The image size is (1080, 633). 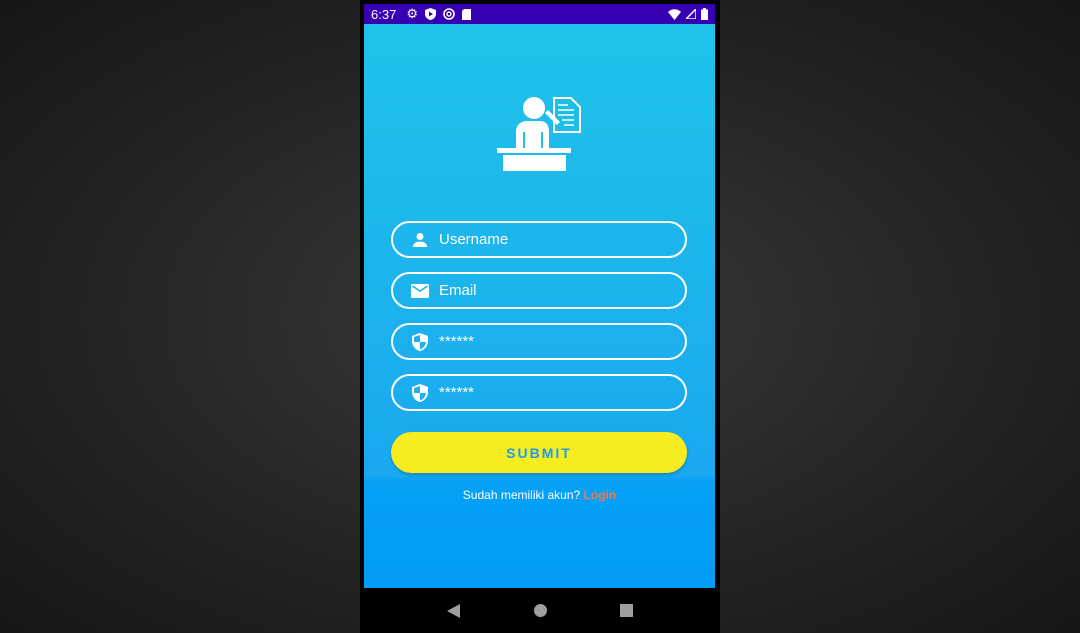 What do you see at coordinates (691, 14) in the screenshot?
I see `signal-icon` at bounding box center [691, 14].